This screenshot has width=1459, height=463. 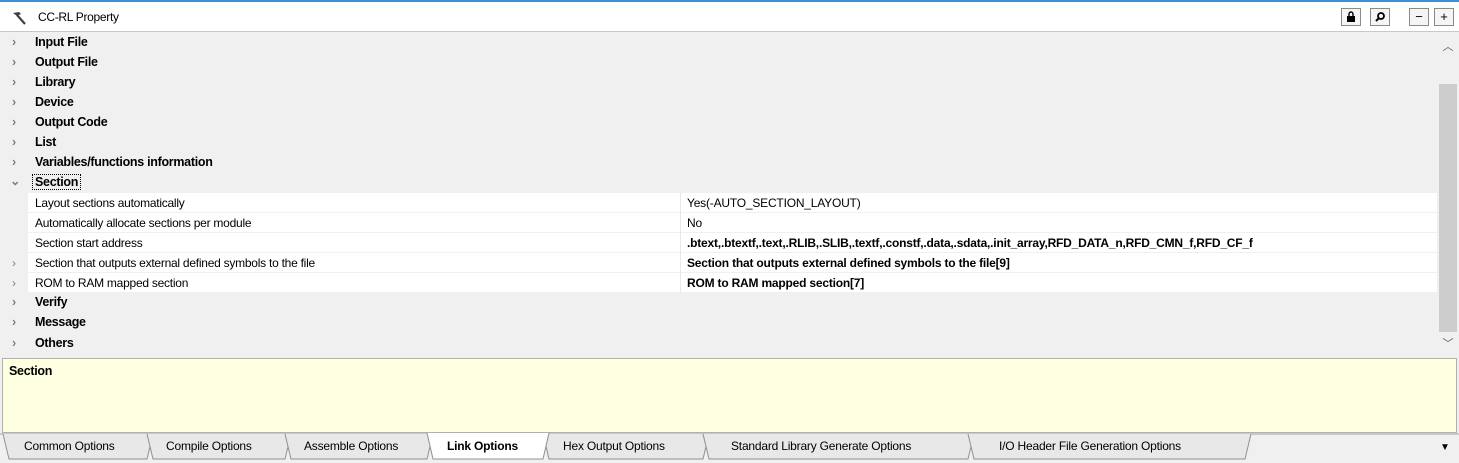 I want to click on property-value: No, so click(x=1061, y=223).